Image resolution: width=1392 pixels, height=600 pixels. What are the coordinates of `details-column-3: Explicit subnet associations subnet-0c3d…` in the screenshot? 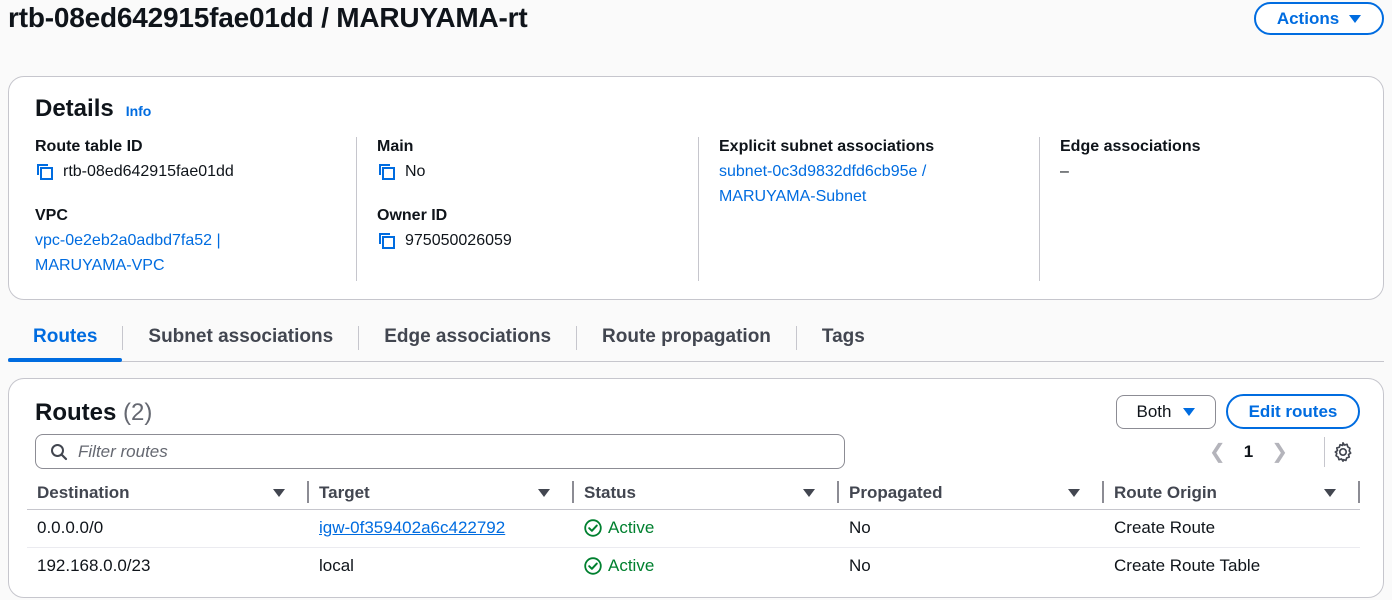 It's located at (869, 209).